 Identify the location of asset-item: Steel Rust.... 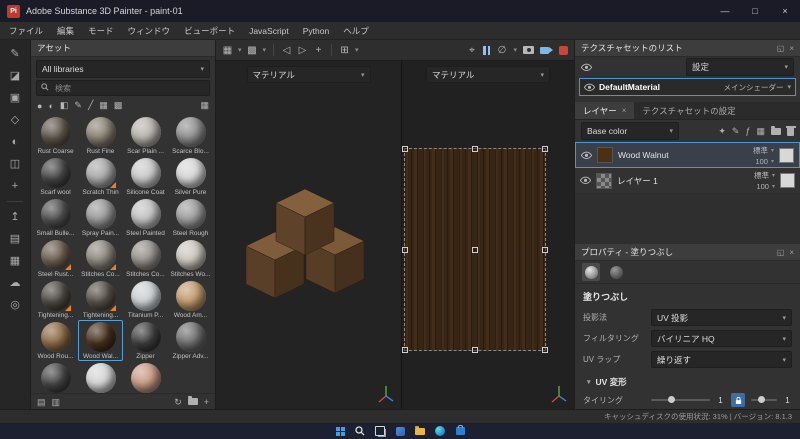
(55, 258).